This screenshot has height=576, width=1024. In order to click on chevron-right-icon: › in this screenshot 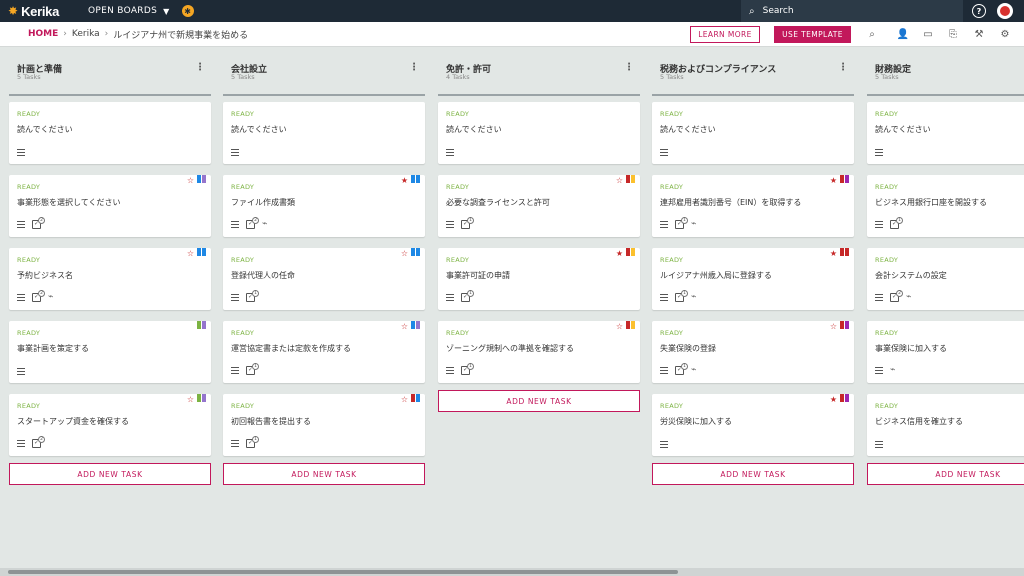, I will do `click(106, 34)`.